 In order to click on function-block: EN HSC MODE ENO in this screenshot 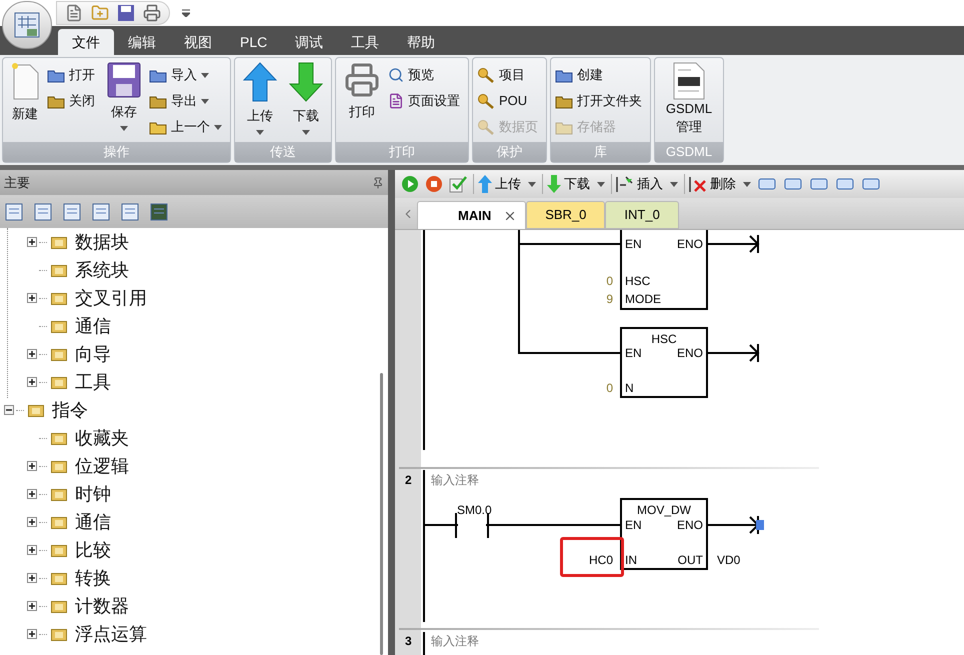, I will do `click(664, 270)`.